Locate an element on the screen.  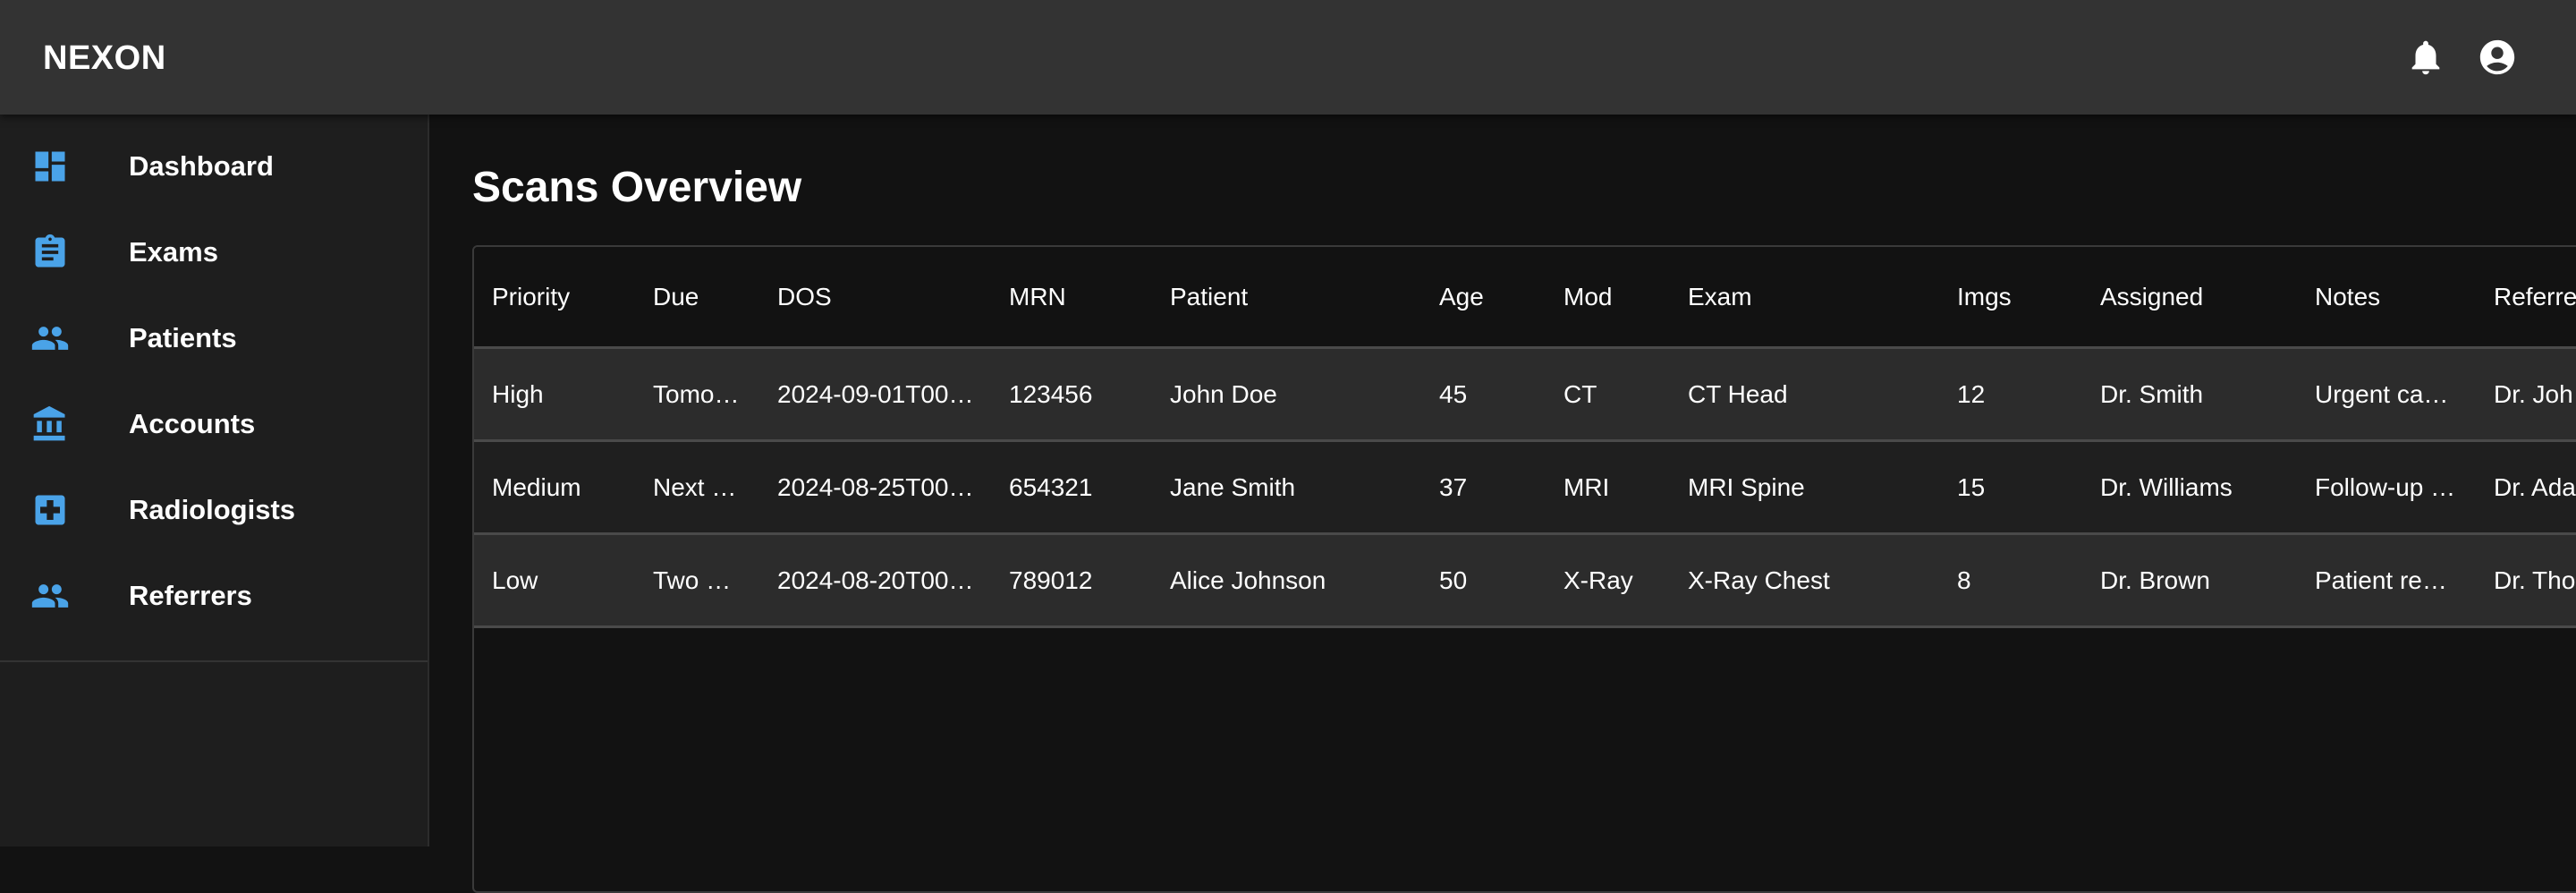
column-header-exam: Exam is located at coordinates (1822, 296).